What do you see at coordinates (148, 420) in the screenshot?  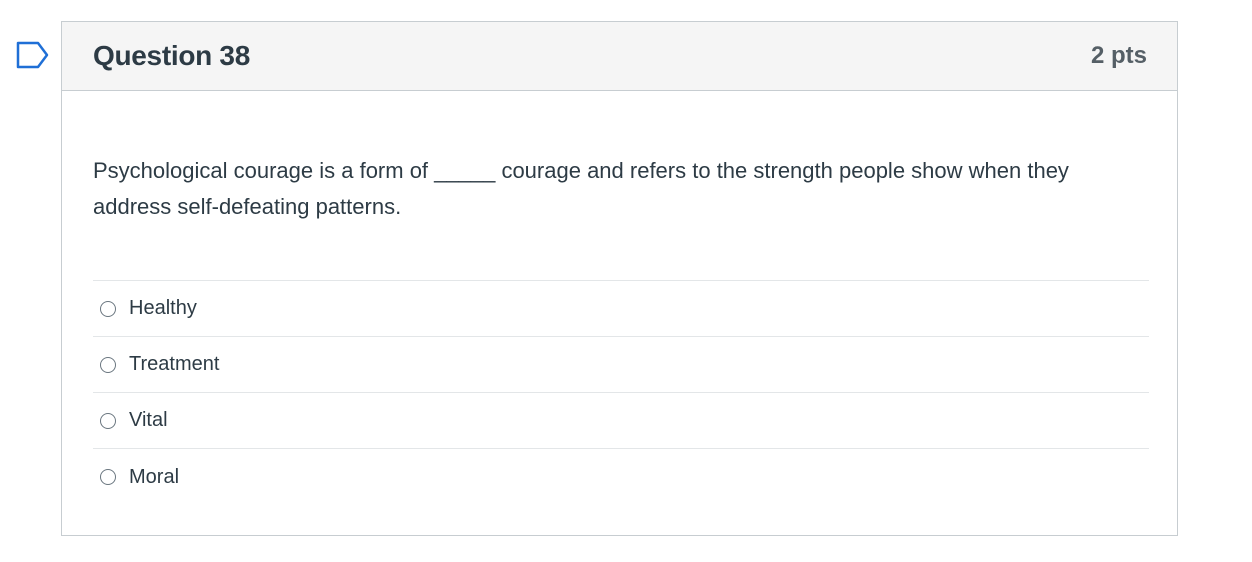 I see `answer-label: Vital` at bounding box center [148, 420].